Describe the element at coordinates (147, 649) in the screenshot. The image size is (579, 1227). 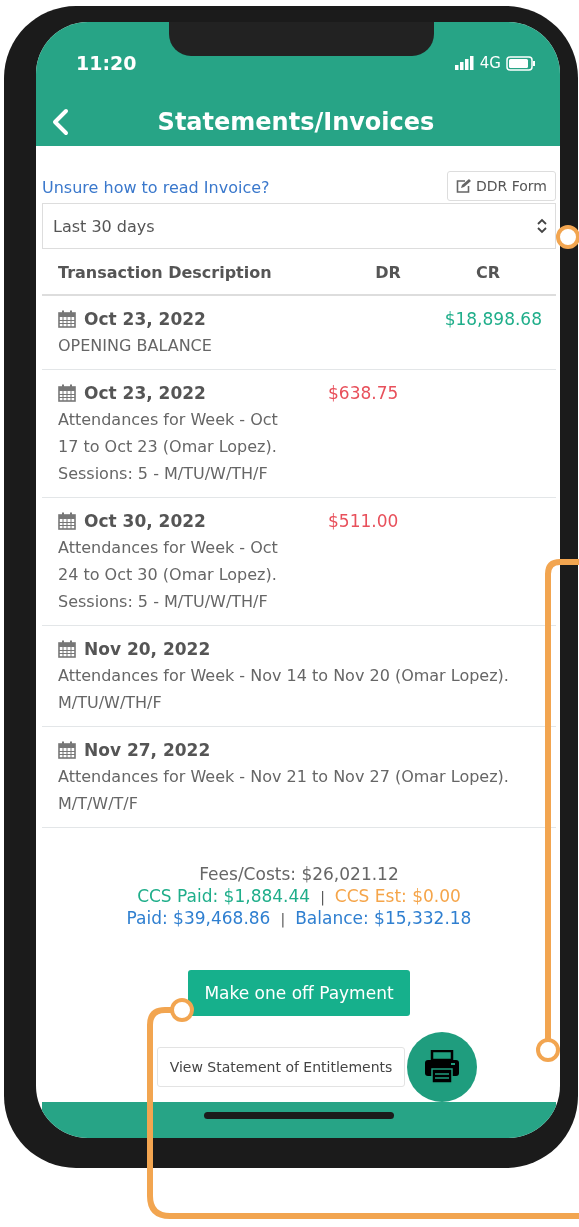
I see `transaction-date: Nov 20, 2022` at that location.